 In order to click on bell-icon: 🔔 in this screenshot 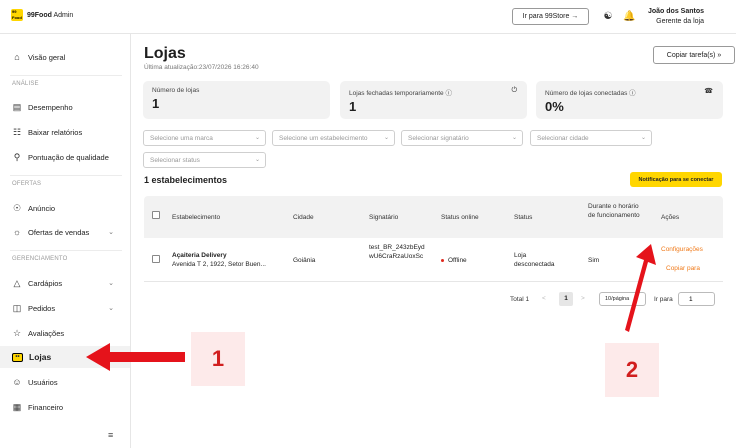, I will do `click(629, 17)`.